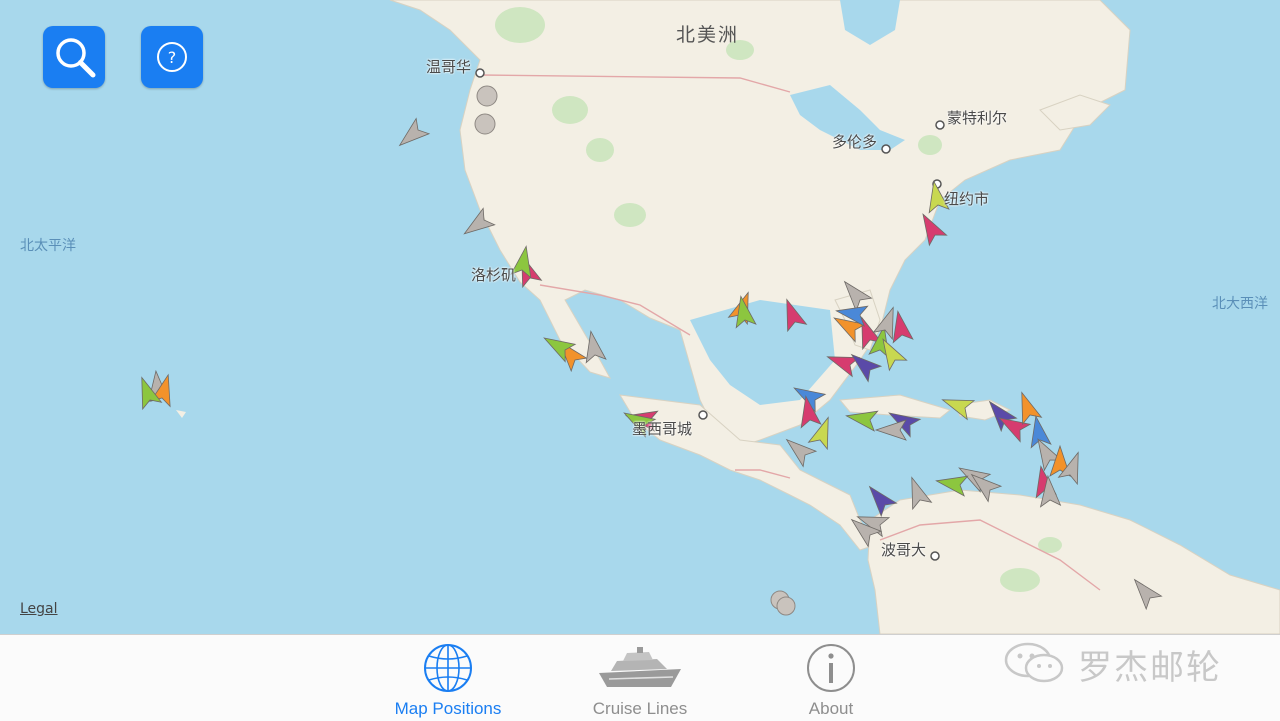 The image size is (1280, 721). I want to click on magnifier-icon, so click(76, 58).